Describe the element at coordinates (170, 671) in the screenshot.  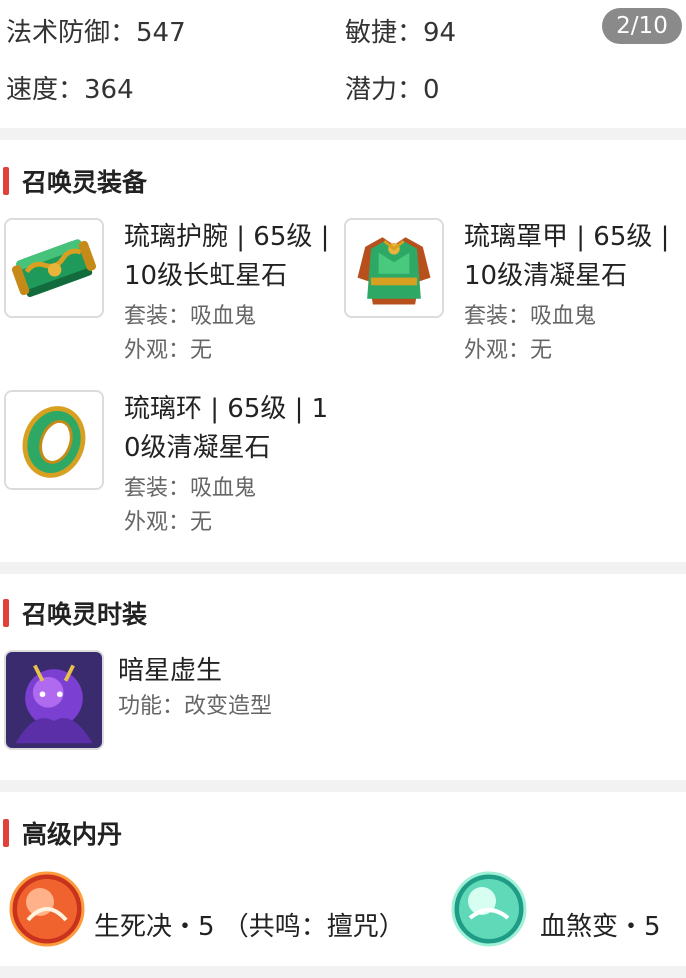
I see `costume-name: 暗星虚生` at that location.